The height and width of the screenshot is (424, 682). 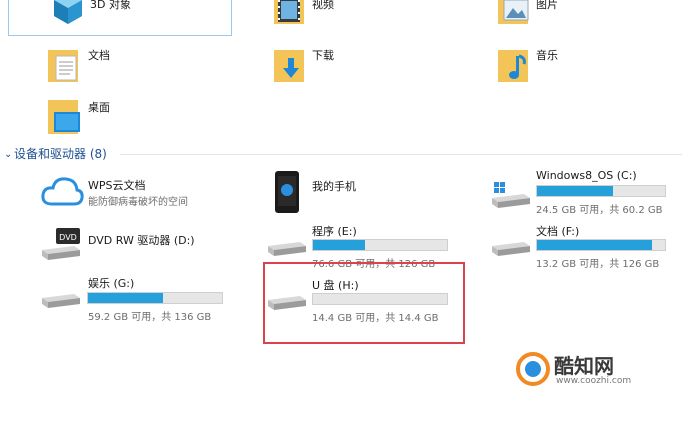 I want to click on music-note-icon, so click(x=513, y=66).